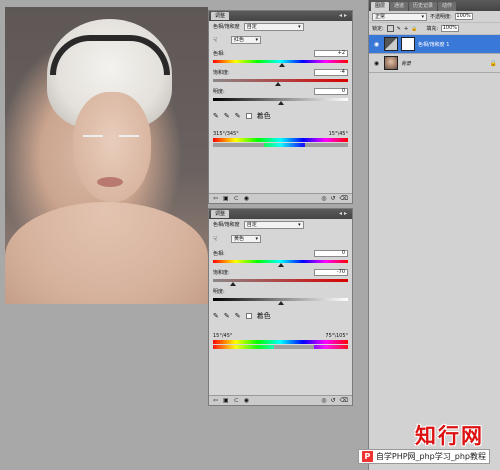  Describe the element at coordinates (449, 435) in the screenshot. I see `watermark-logo-text: 知行网` at that location.